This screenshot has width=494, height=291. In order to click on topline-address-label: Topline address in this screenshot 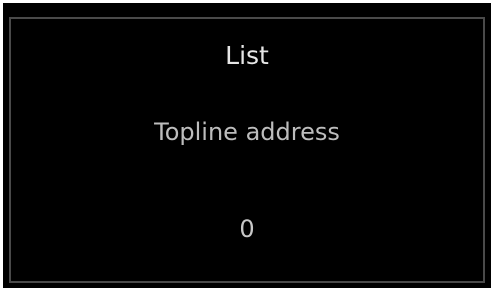, I will do `click(247, 132)`.